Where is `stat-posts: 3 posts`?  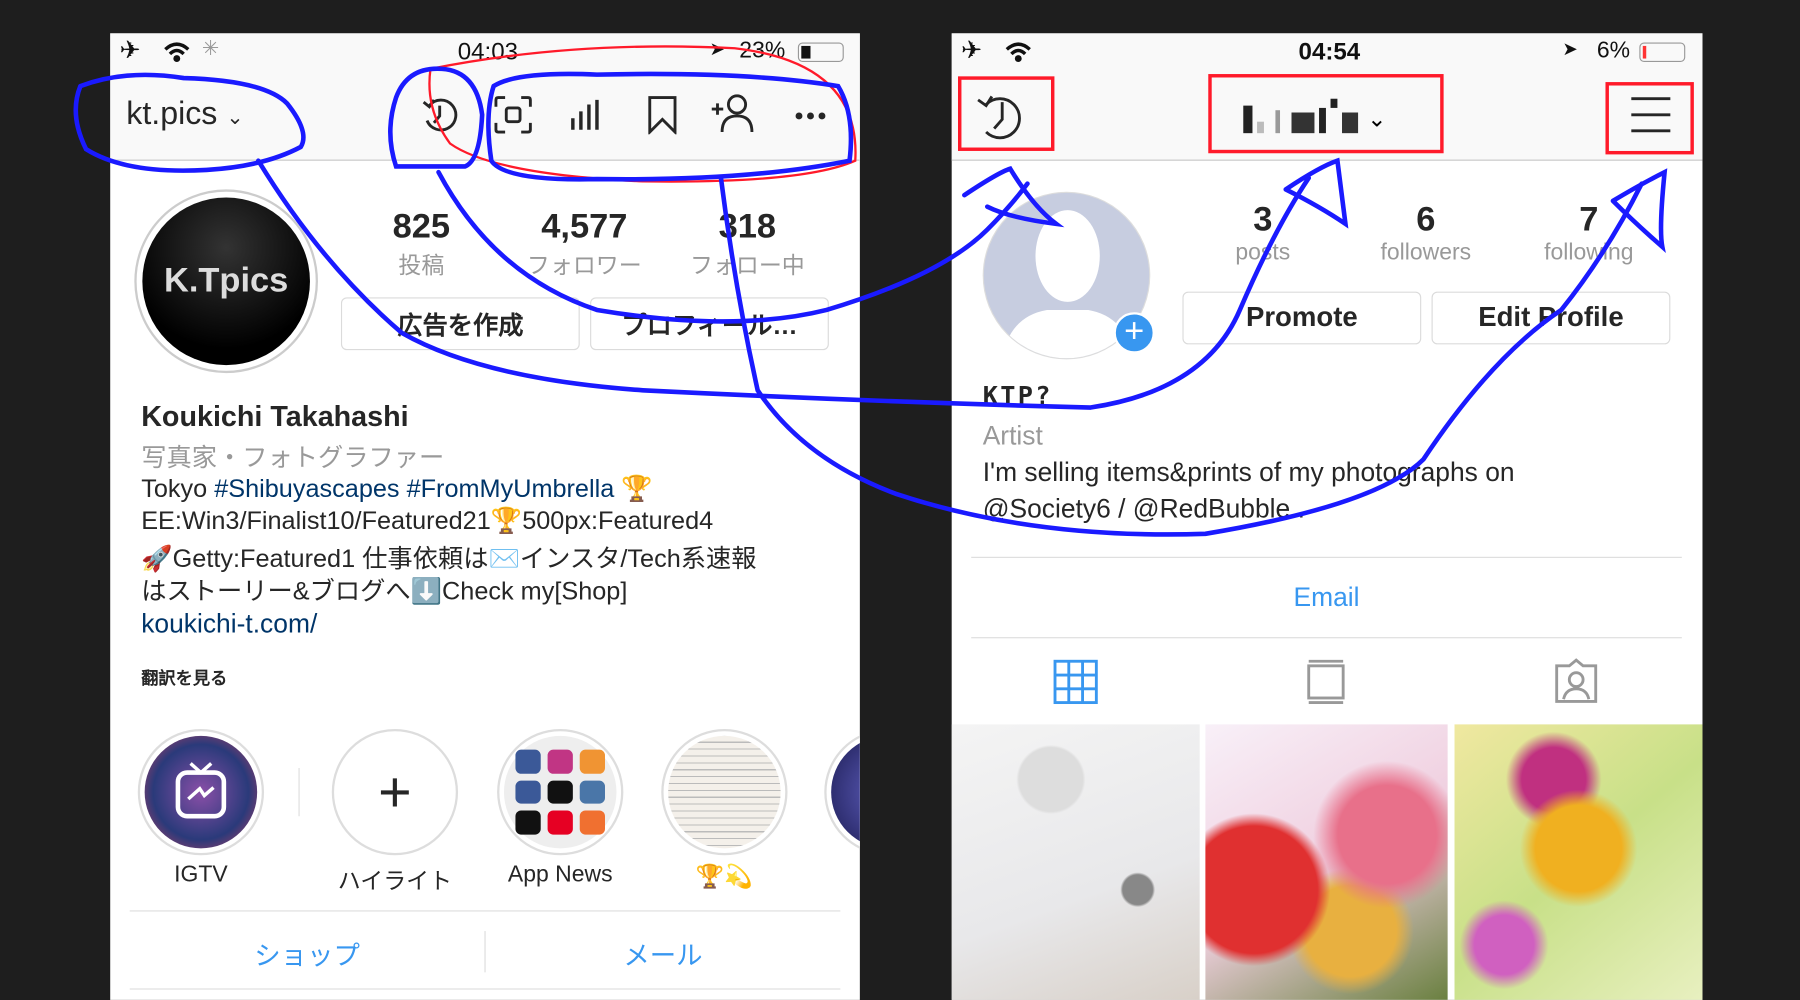 stat-posts: 3 posts is located at coordinates (1263, 233).